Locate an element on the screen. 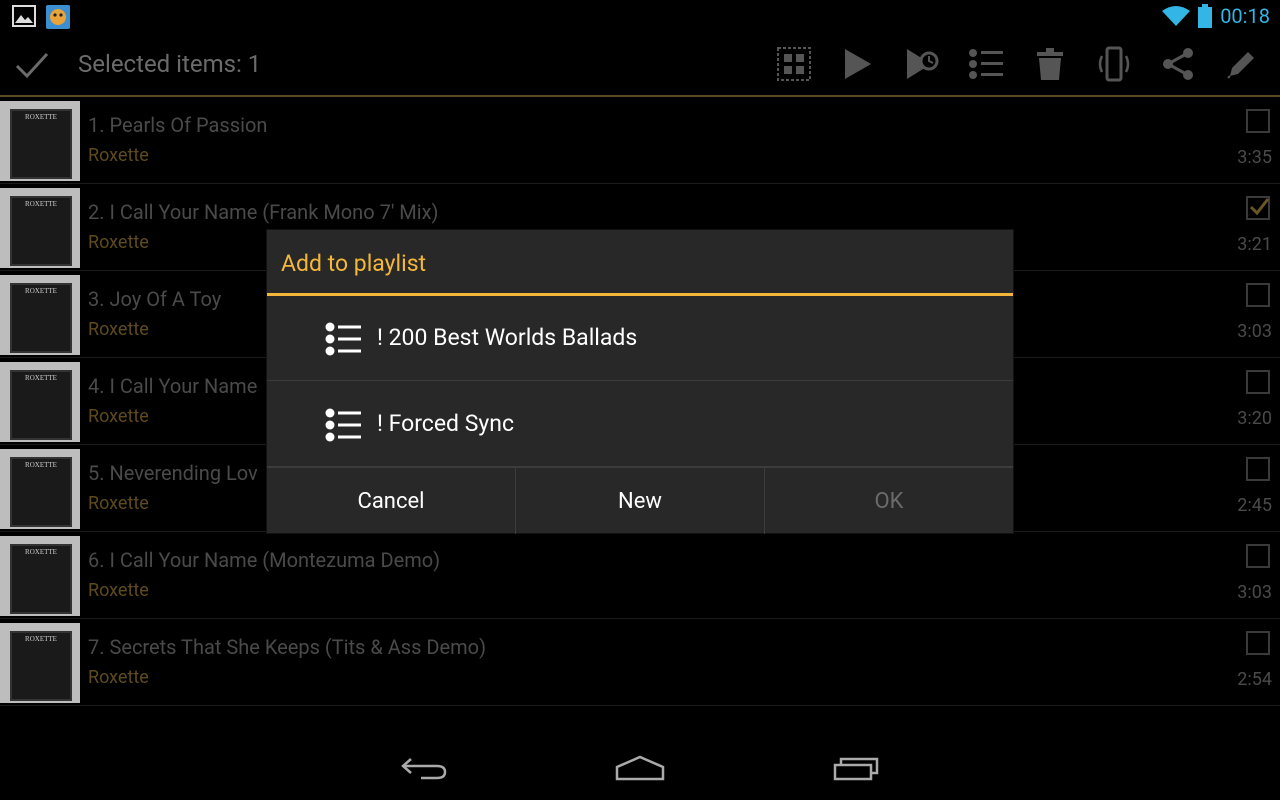  share-icon is located at coordinates (1178, 64).